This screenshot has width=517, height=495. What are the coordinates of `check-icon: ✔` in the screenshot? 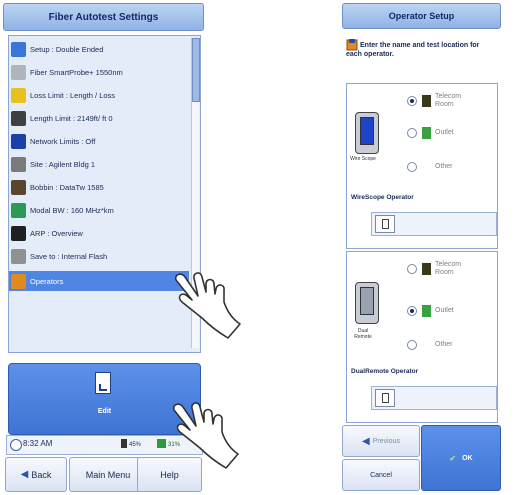 It's located at (453, 458).